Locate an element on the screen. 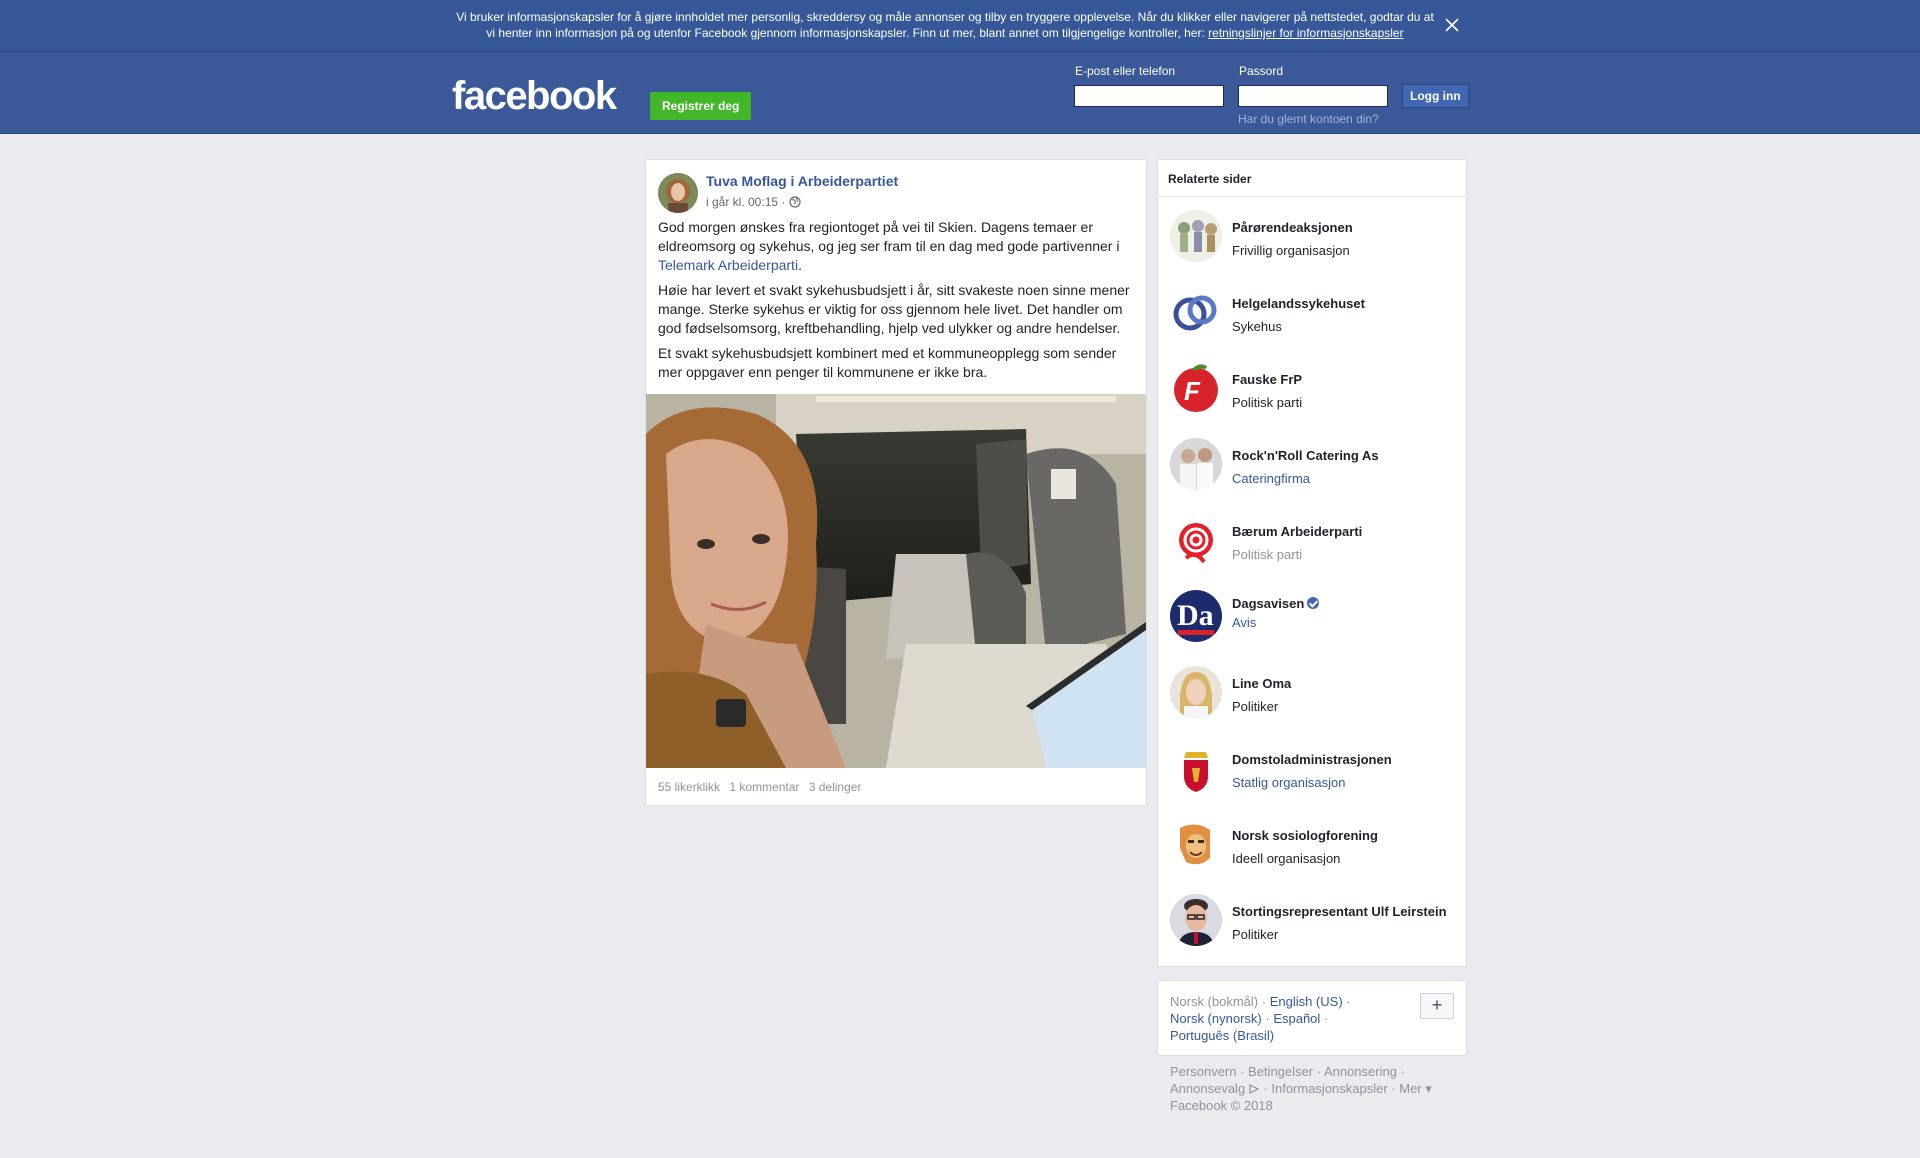 The image size is (1920, 1158). related-name: Dagsavisen is located at coordinates (1276, 603).